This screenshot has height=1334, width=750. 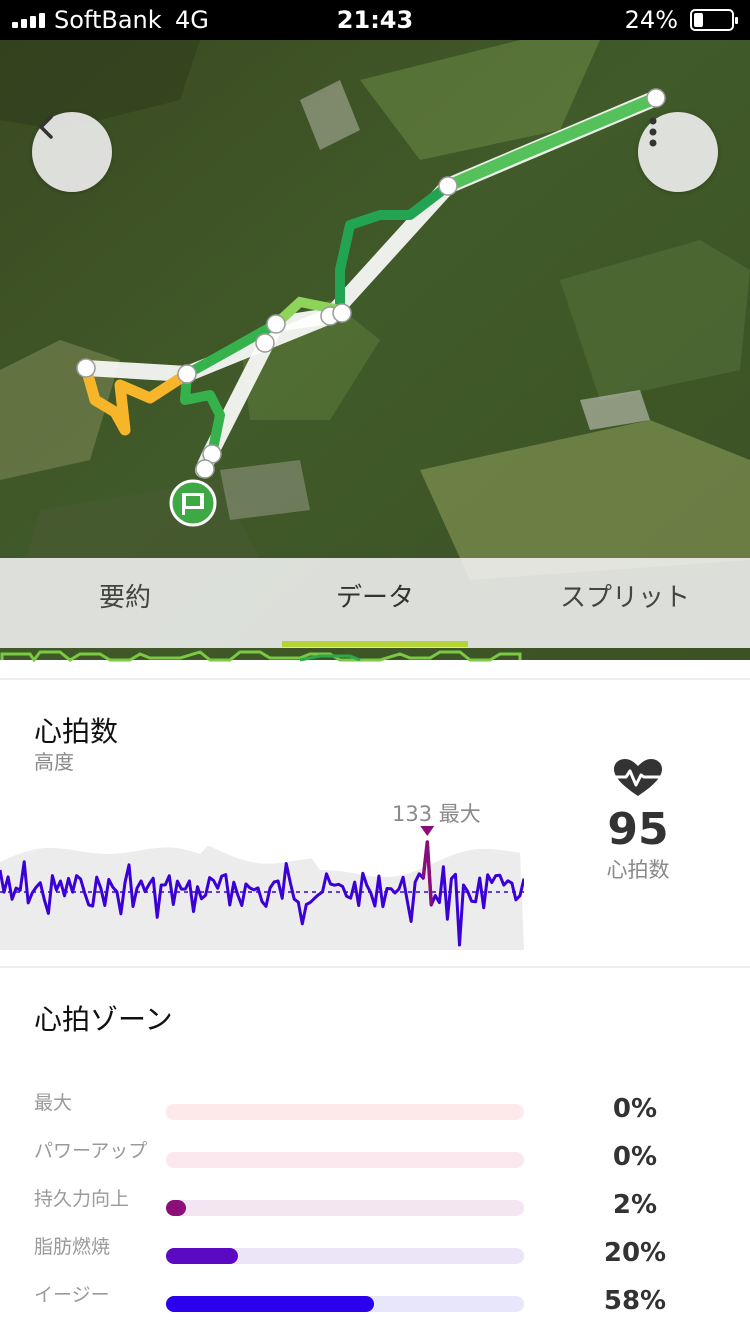 What do you see at coordinates (625, 603) in the screenshot?
I see `tab-splits: スプリット` at bounding box center [625, 603].